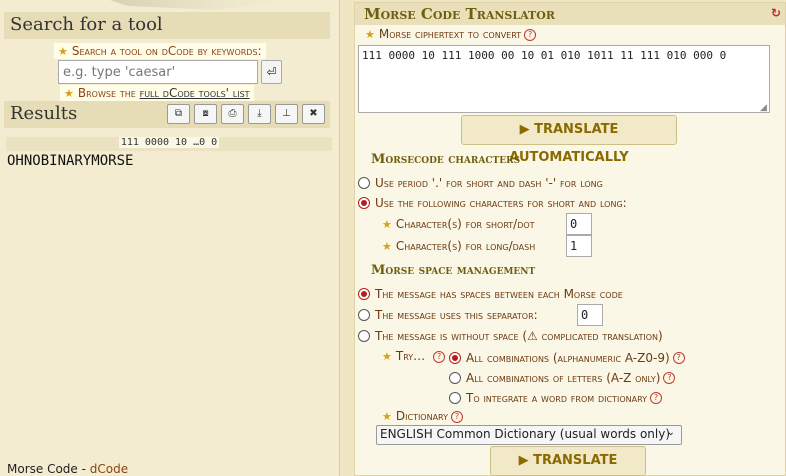  What do you see at coordinates (446, 159) in the screenshot?
I see `chars-section-title: Morsecode characters` at bounding box center [446, 159].